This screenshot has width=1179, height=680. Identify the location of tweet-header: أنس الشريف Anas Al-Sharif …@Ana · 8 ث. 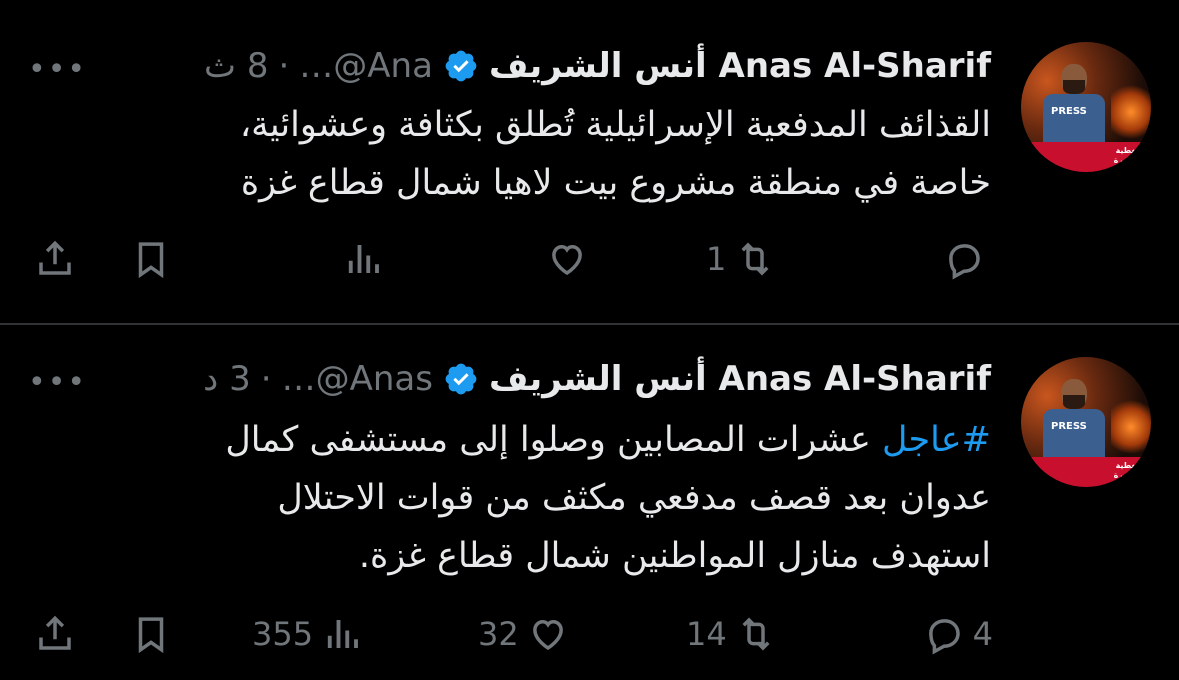
(597, 66).